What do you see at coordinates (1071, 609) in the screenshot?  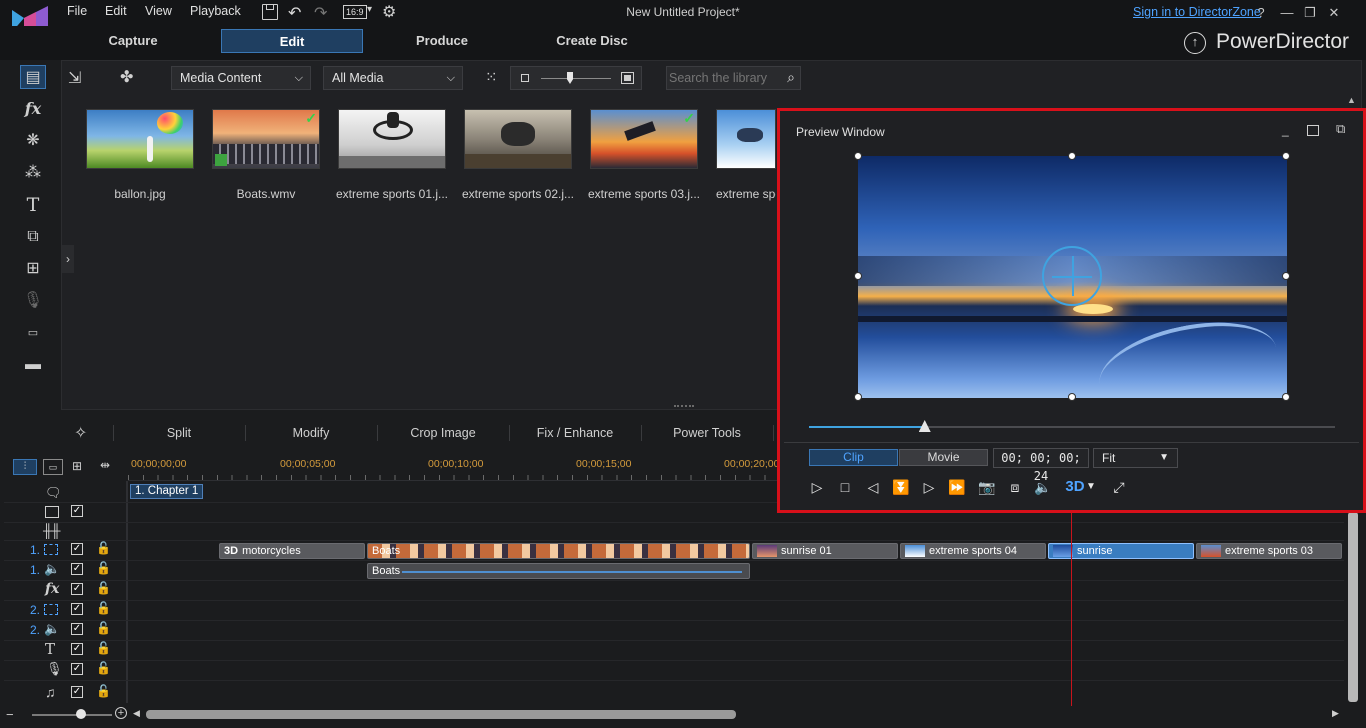 I see `playhead` at bounding box center [1071, 609].